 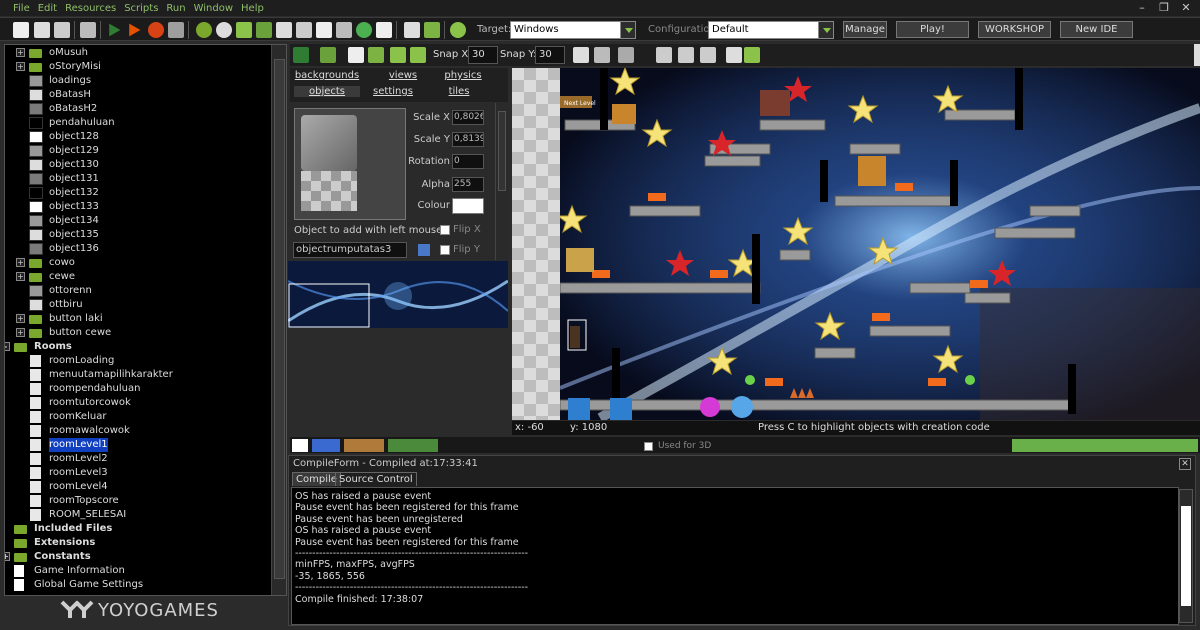 I want to click on background-icon, so click(x=244, y=30).